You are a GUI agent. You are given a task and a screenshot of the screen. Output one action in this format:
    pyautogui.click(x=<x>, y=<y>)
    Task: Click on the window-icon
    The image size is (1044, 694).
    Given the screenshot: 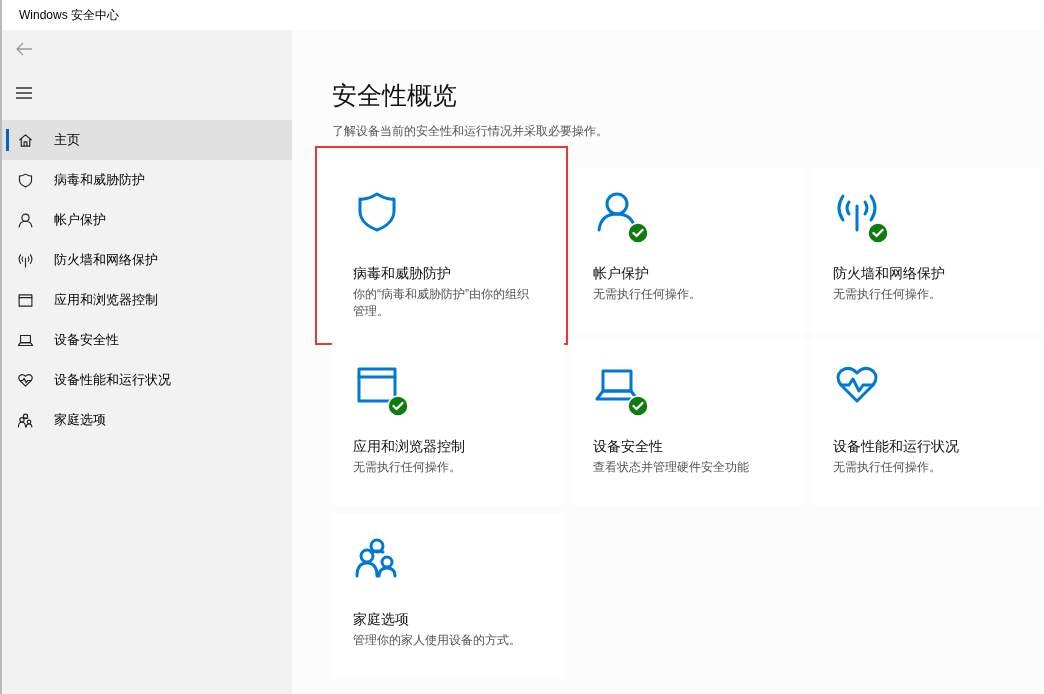 What is the action you would take?
    pyautogui.click(x=25, y=300)
    